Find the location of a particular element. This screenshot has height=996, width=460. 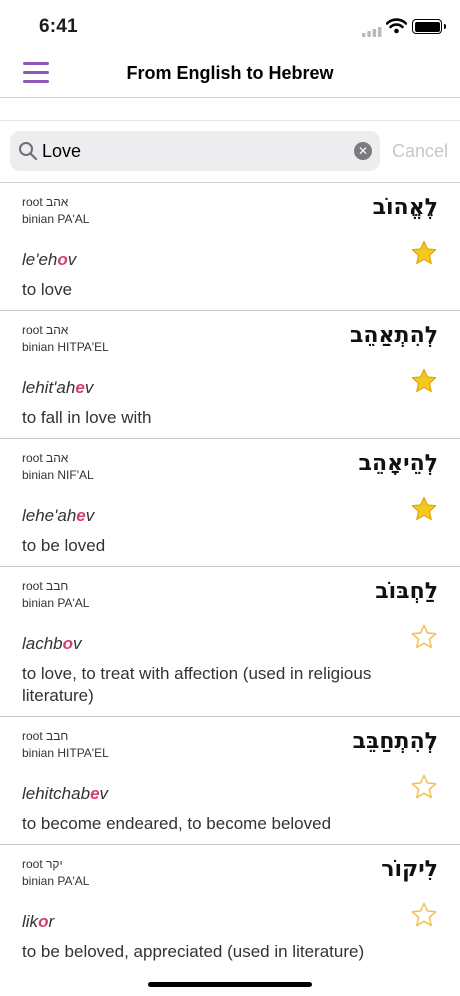

cellular-signal-icon is located at coordinates (372, 32).